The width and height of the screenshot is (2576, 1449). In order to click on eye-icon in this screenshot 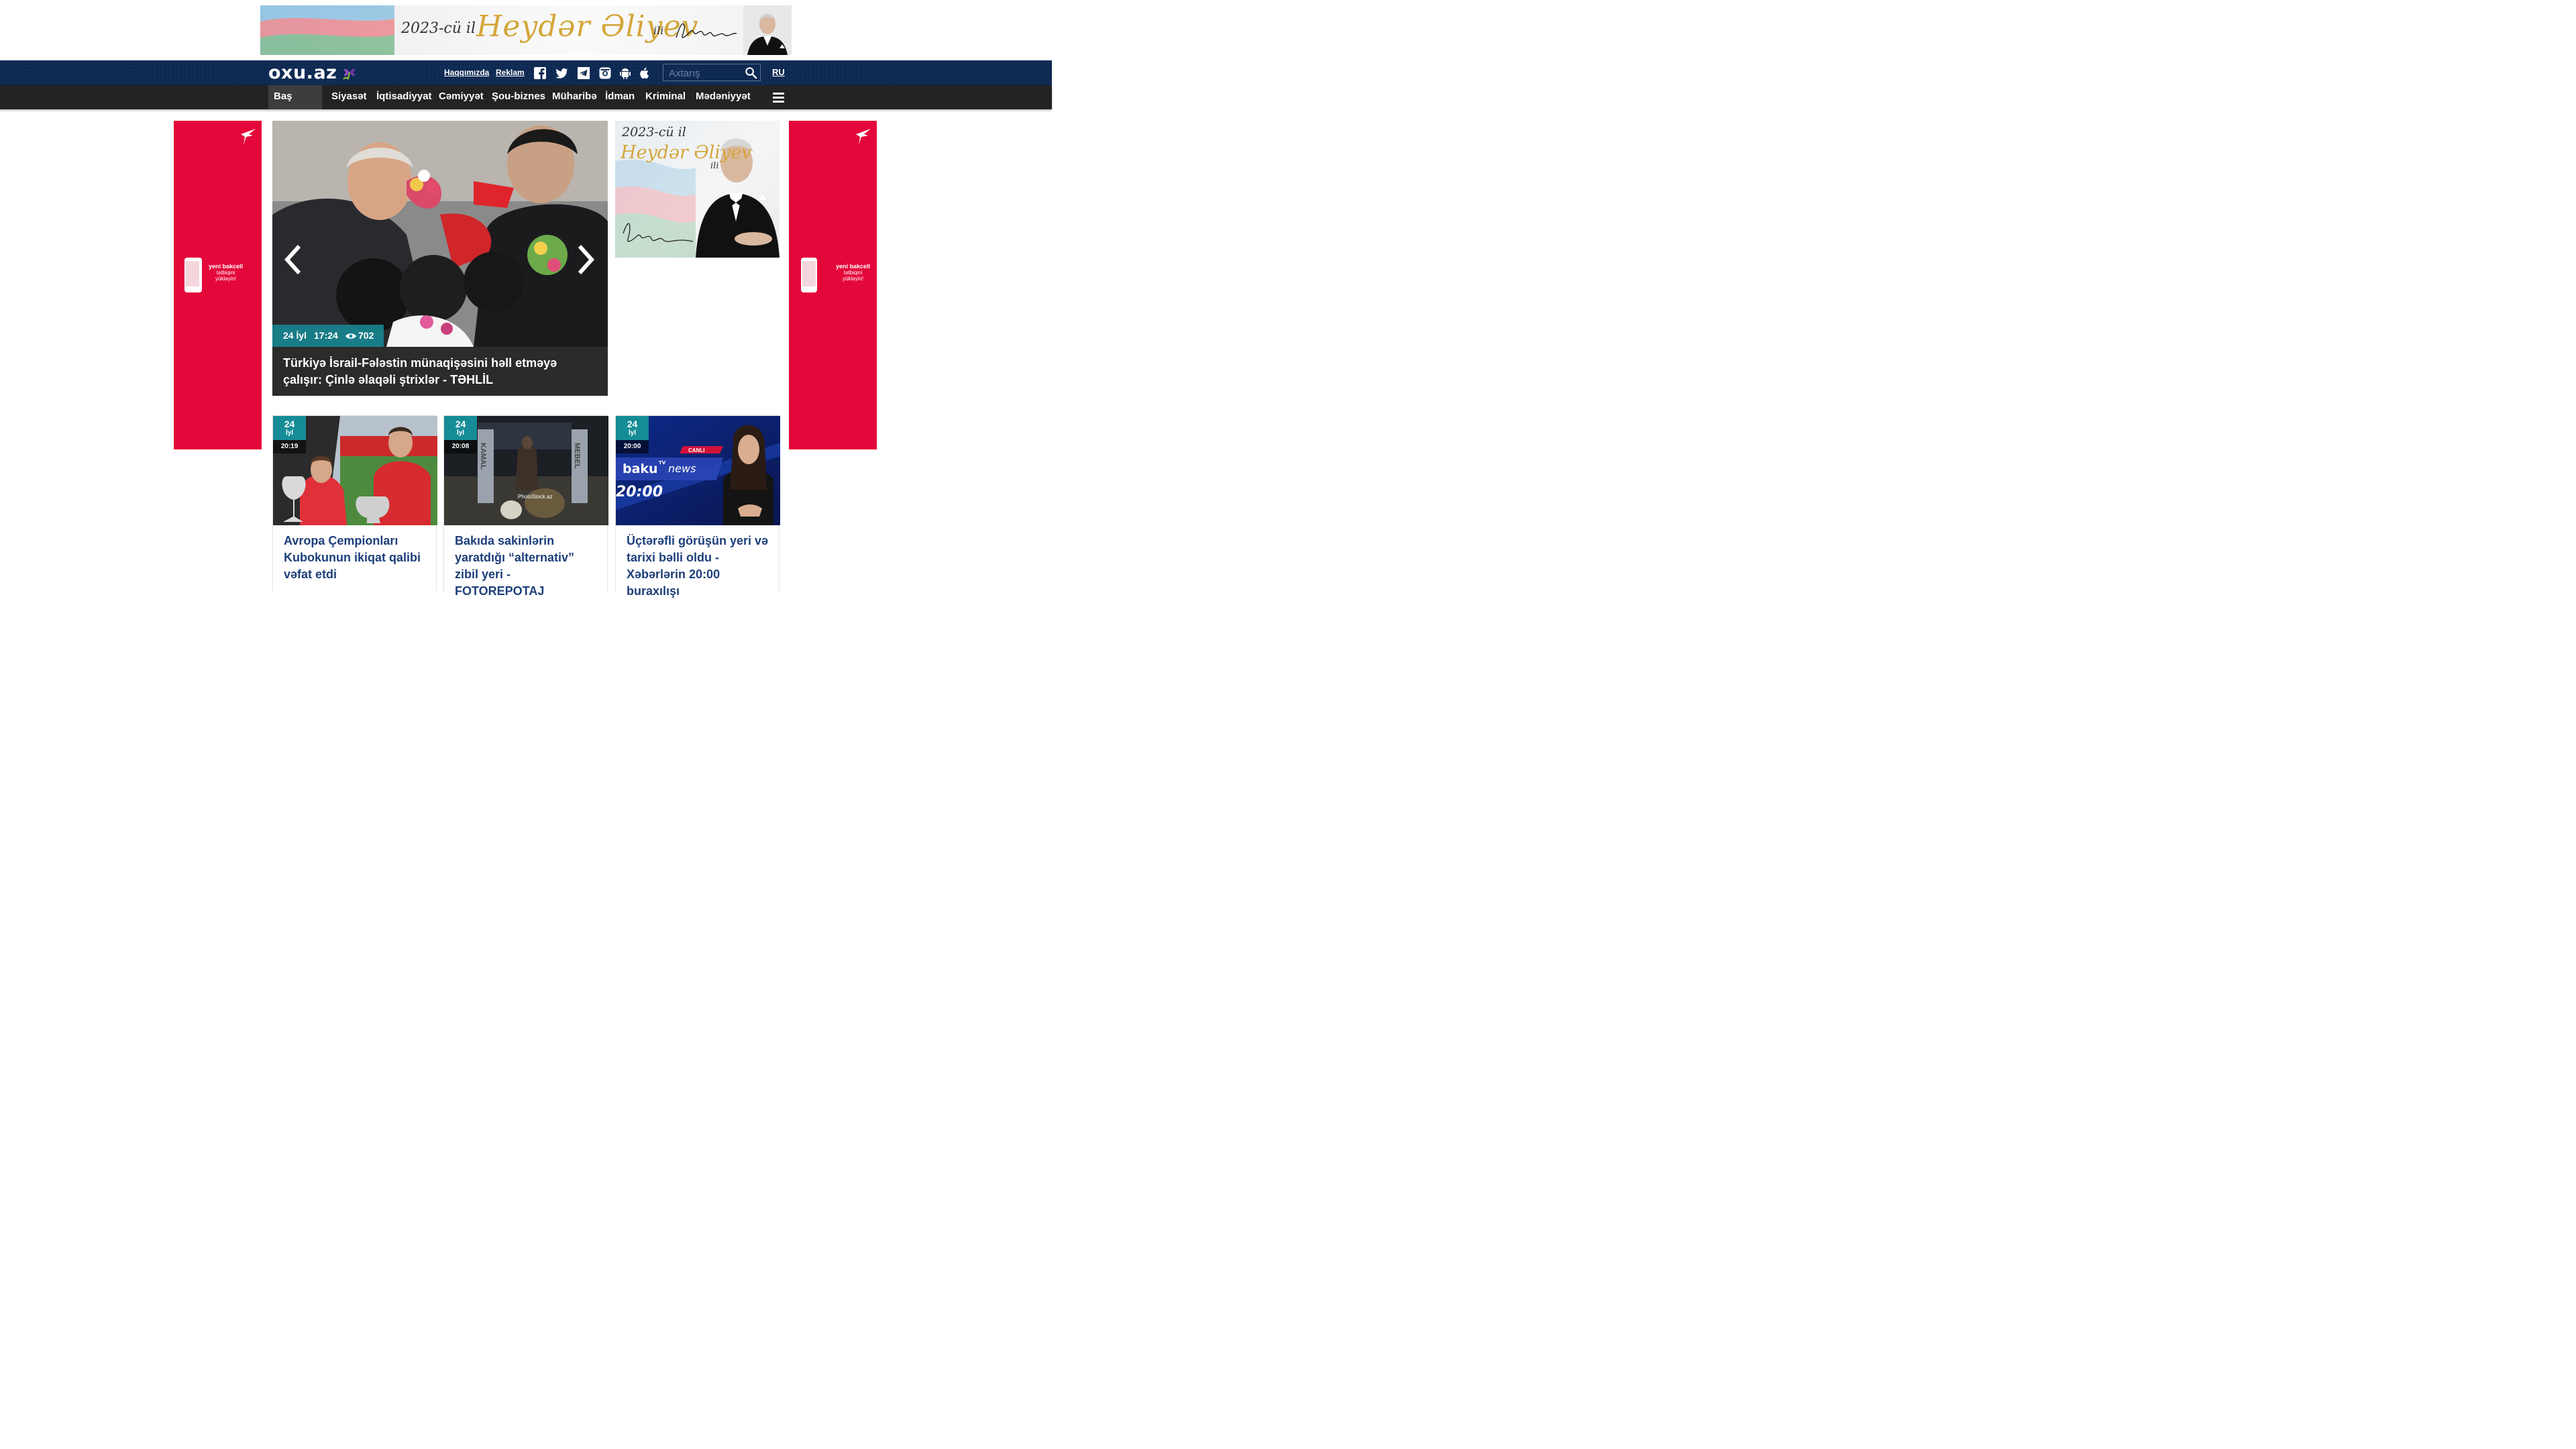, I will do `click(350, 336)`.